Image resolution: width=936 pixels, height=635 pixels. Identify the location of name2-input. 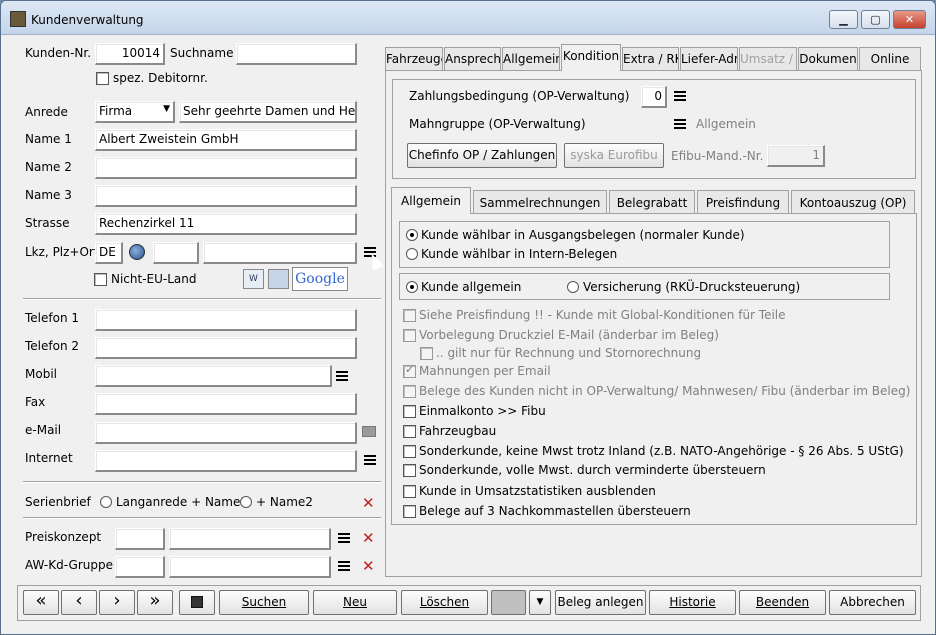
(226, 168).